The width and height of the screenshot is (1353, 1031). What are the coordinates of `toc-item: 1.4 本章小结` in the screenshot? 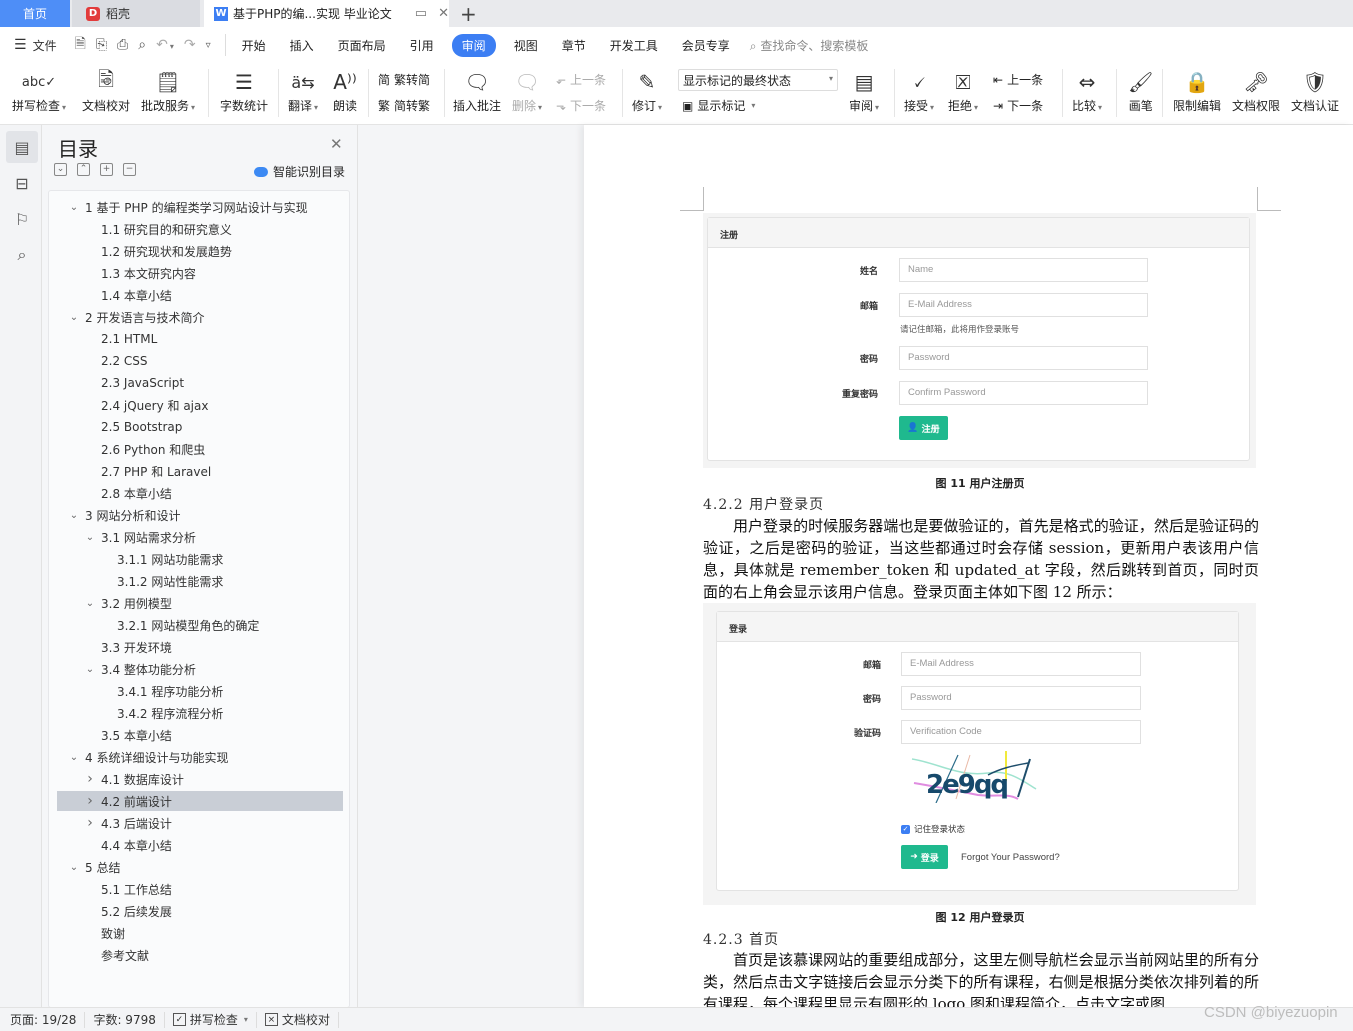 It's located at (200, 295).